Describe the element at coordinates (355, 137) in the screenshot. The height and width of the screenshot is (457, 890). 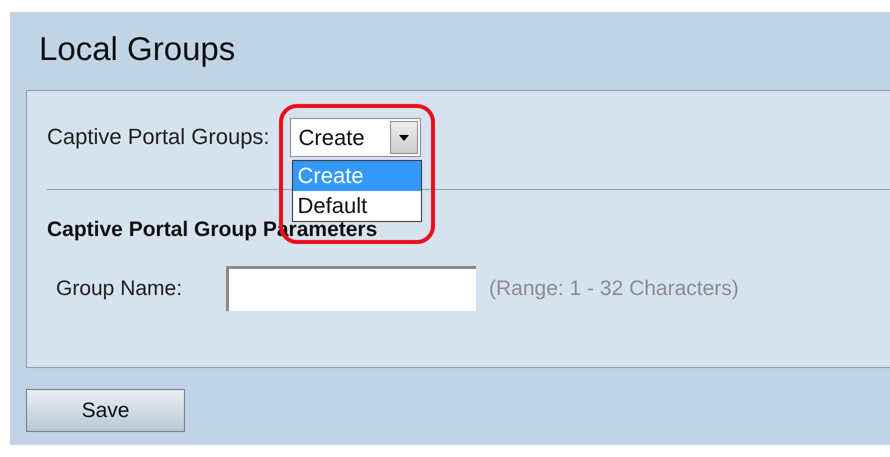
I see `group-select: Create` at that location.